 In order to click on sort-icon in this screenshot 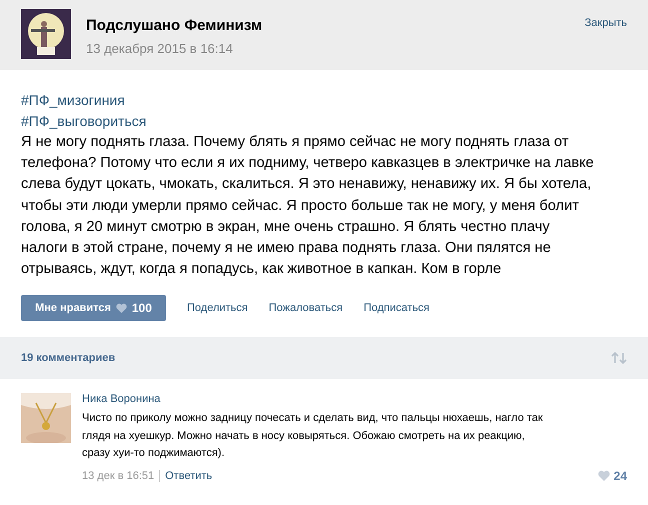, I will do `click(619, 358)`.